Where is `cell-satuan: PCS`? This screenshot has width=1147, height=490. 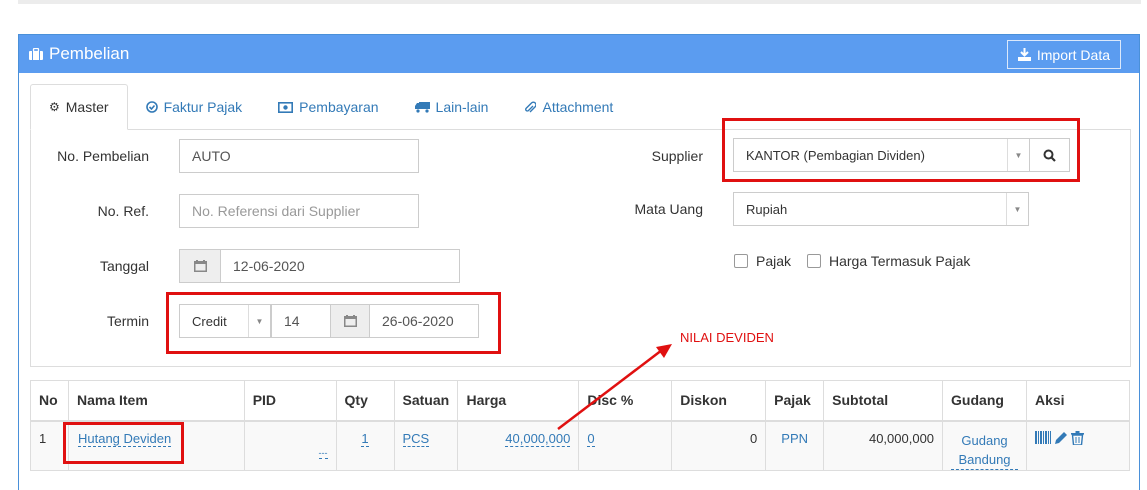 cell-satuan: PCS is located at coordinates (426, 445).